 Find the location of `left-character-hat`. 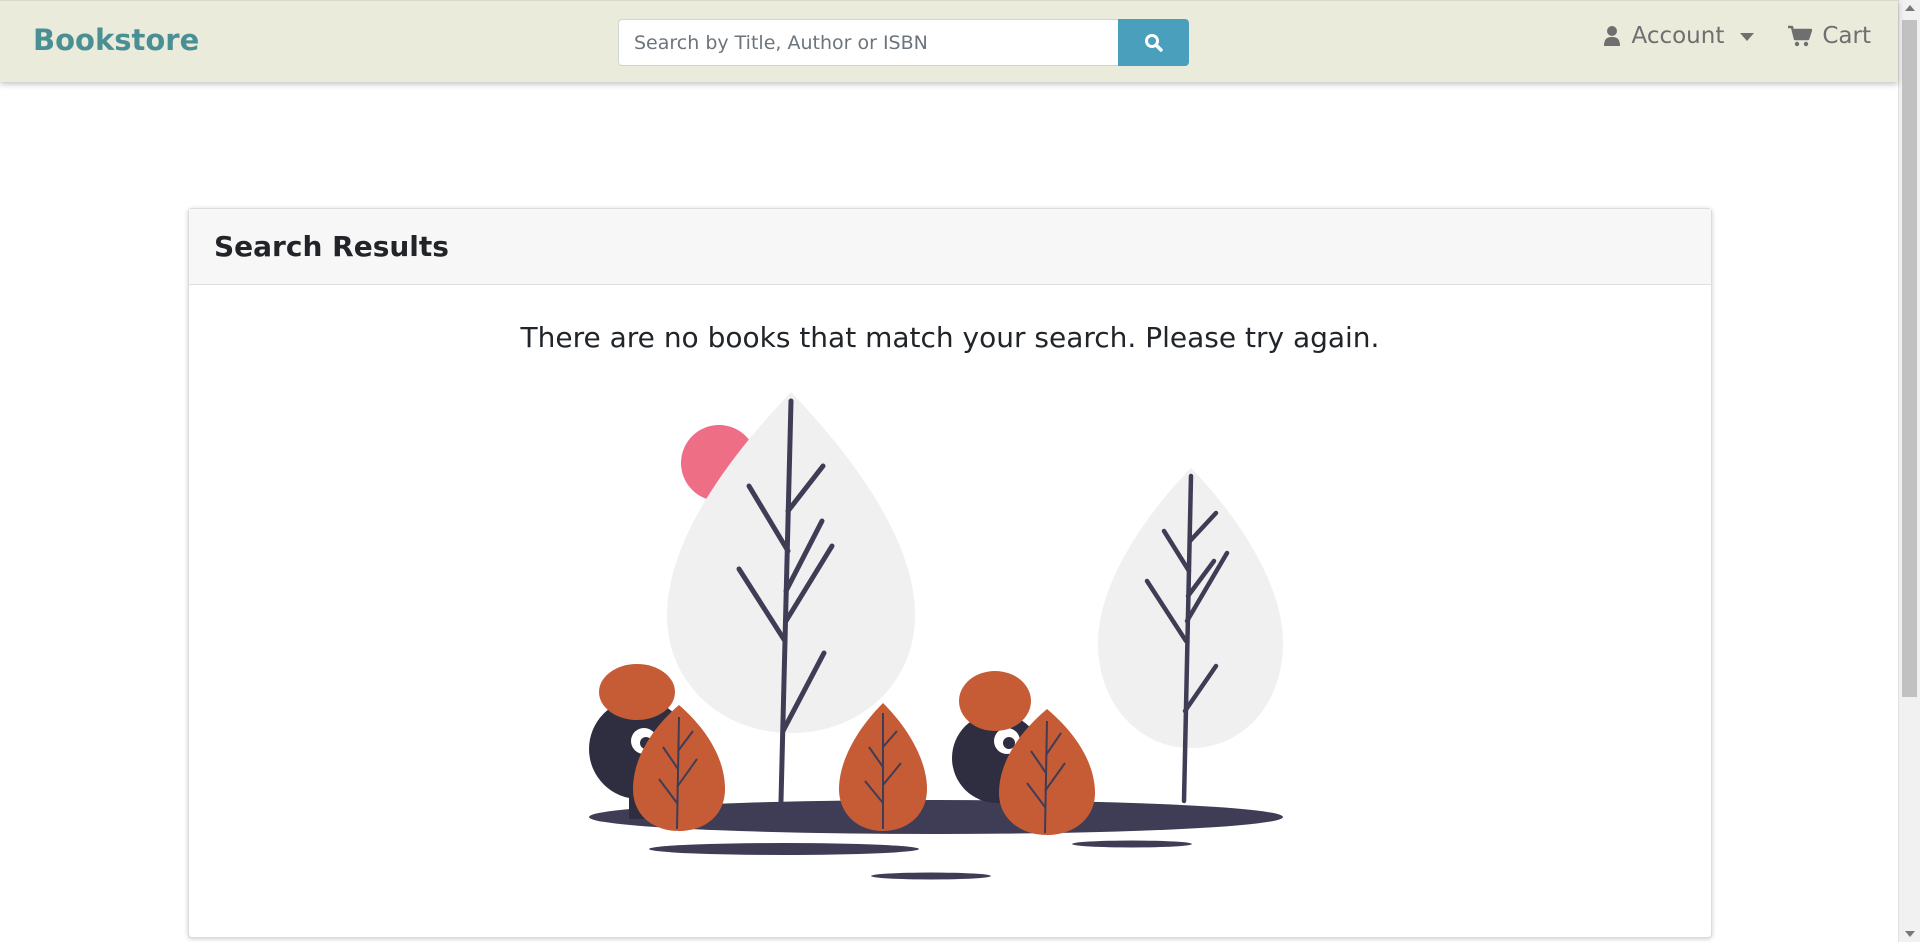

left-character-hat is located at coordinates (637, 692).